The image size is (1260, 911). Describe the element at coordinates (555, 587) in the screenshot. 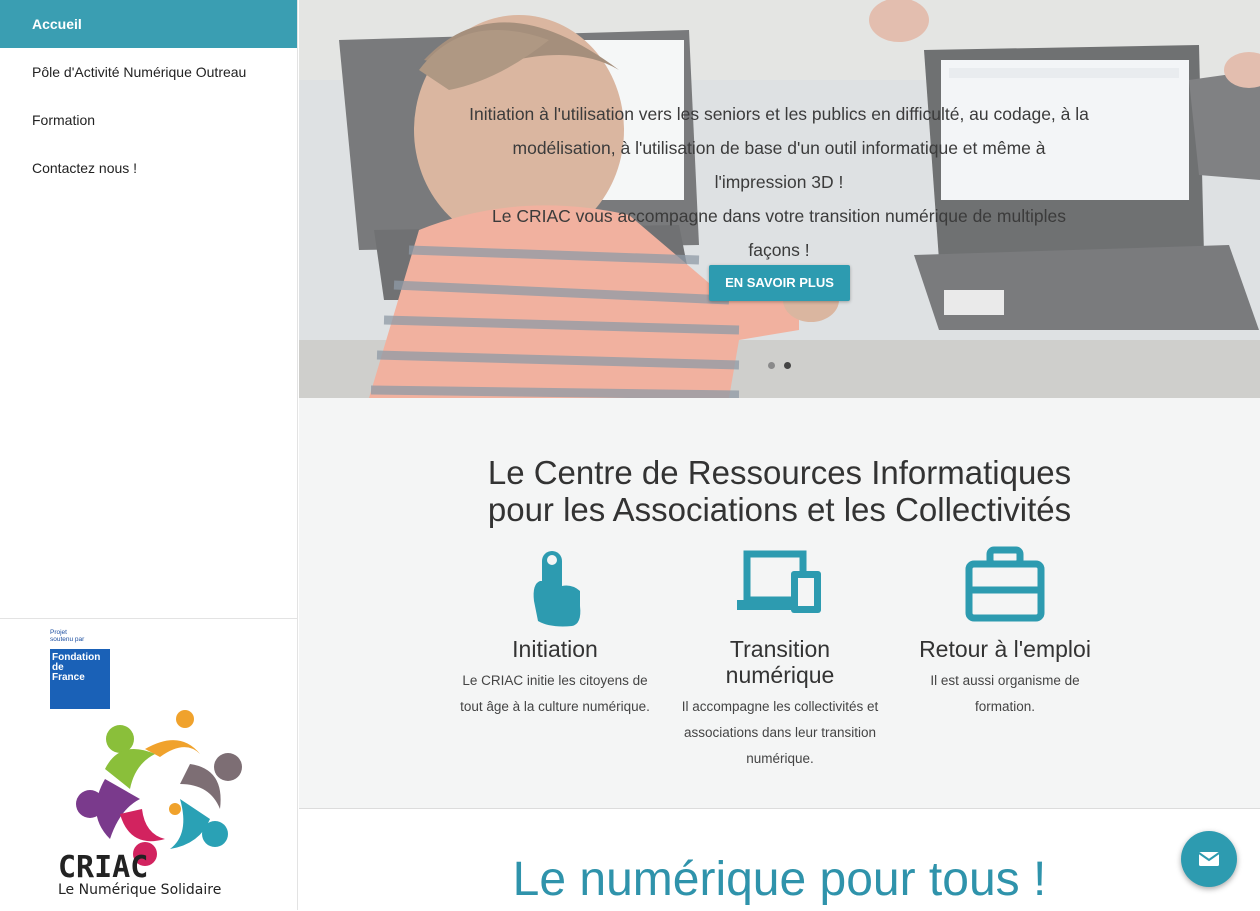

I see `touch-hand-icon` at that location.